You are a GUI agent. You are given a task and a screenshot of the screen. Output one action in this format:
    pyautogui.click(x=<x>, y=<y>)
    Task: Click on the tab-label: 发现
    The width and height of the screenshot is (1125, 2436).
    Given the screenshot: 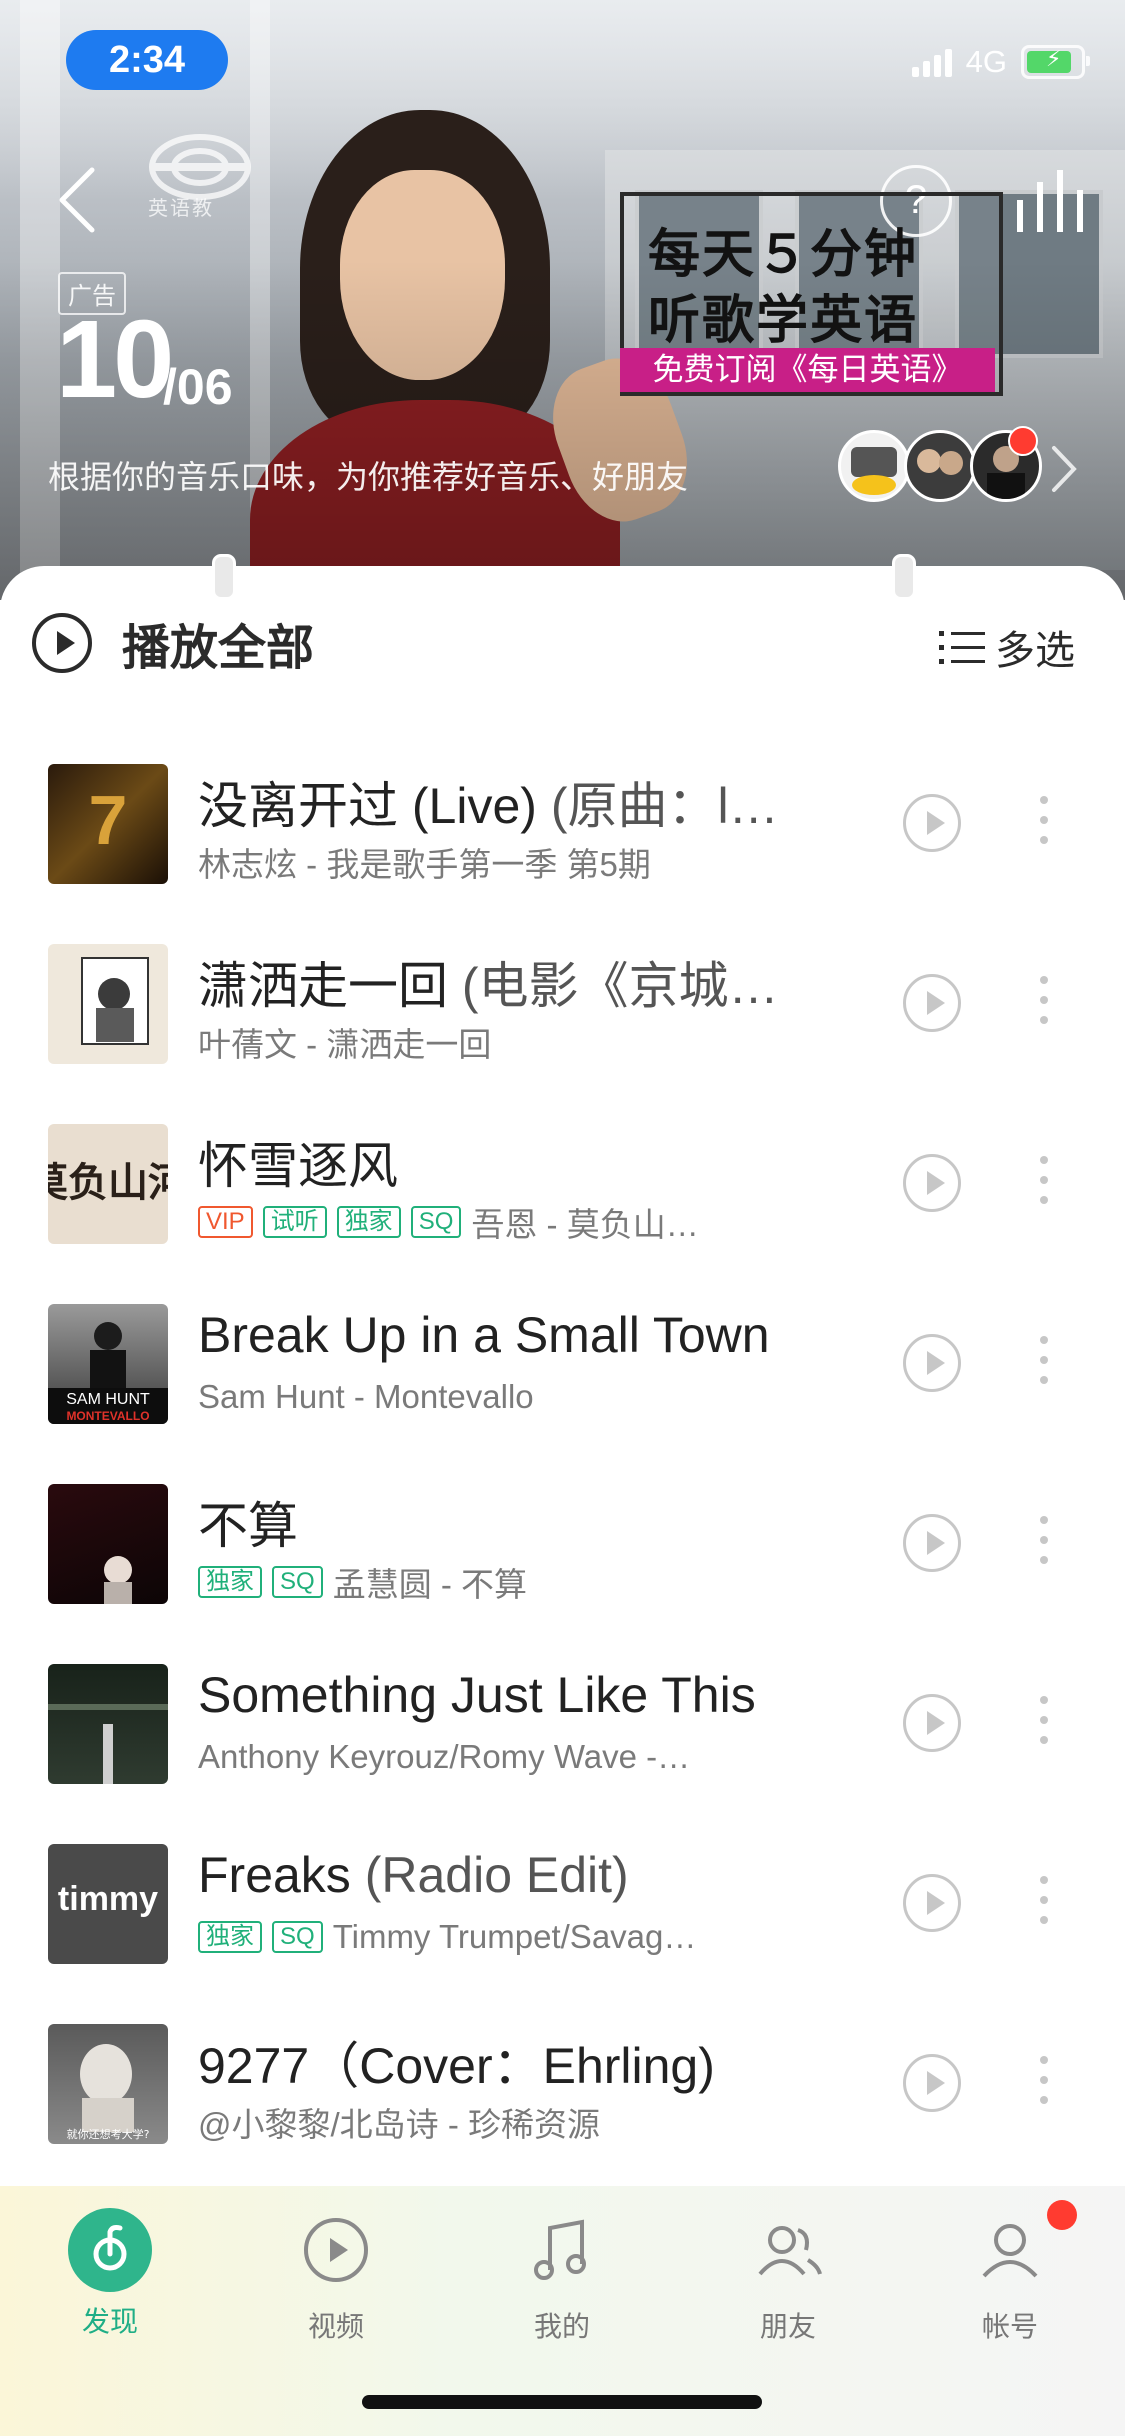 What is the action you would take?
    pyautogui.click(x=109, y=2321)
    